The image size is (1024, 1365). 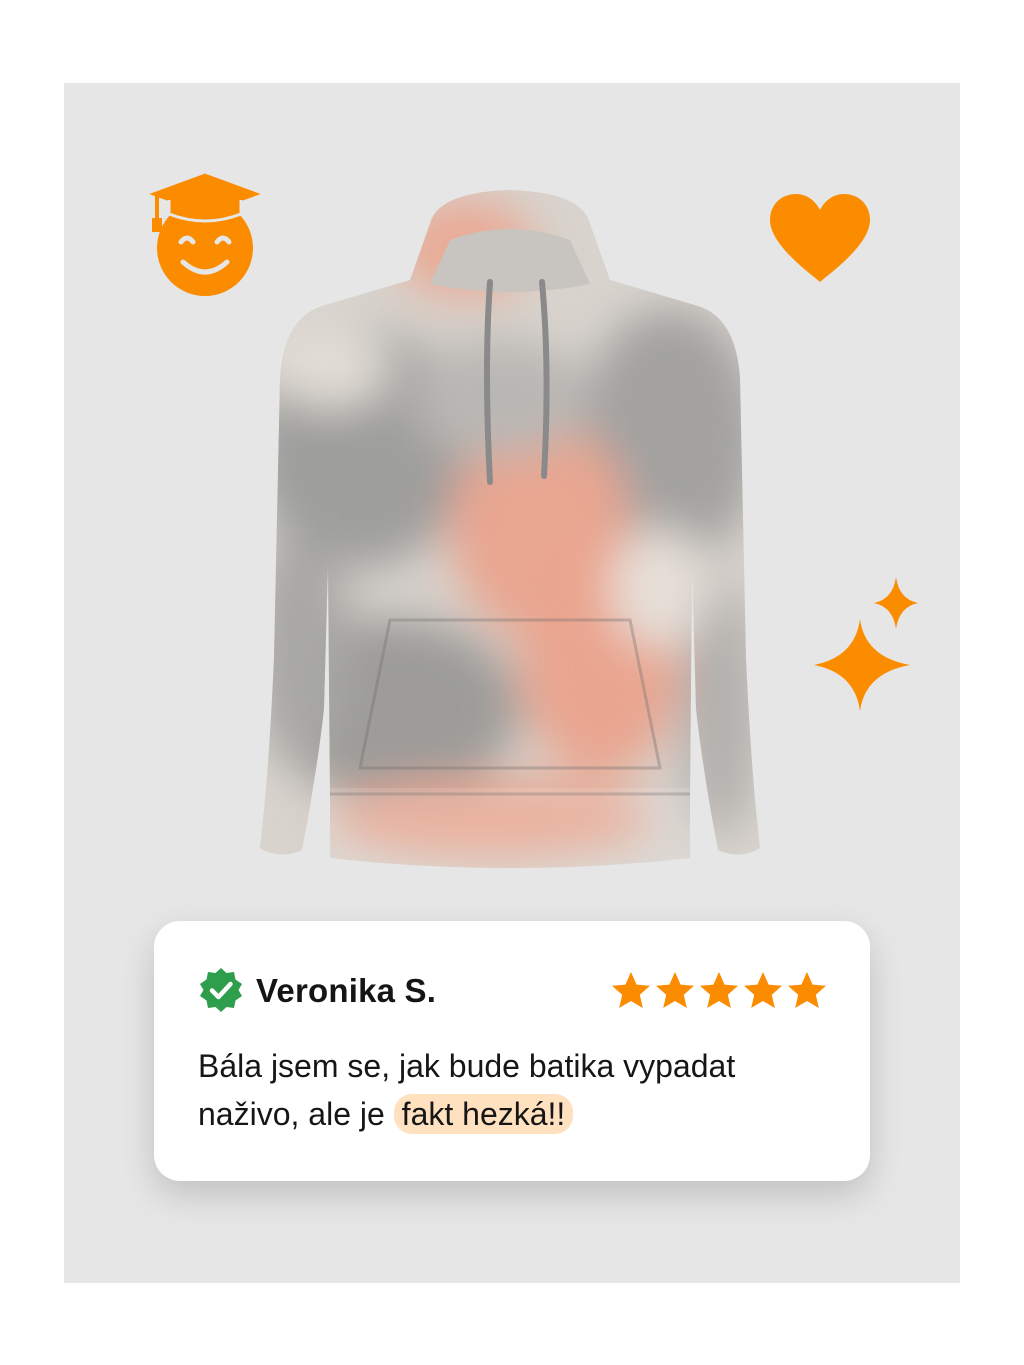 I want to click on review-line-2: naživo, ale je fakt hezká!!, so click(x=518, y=1114).